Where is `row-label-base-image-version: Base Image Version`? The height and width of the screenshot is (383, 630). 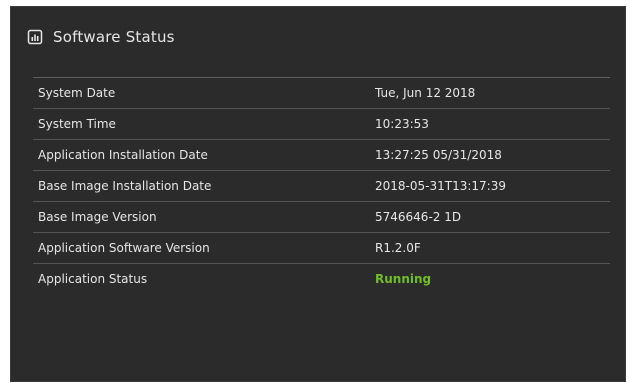 row-label-base-image-version: Base Image Version is located at coordinates (97, 217).